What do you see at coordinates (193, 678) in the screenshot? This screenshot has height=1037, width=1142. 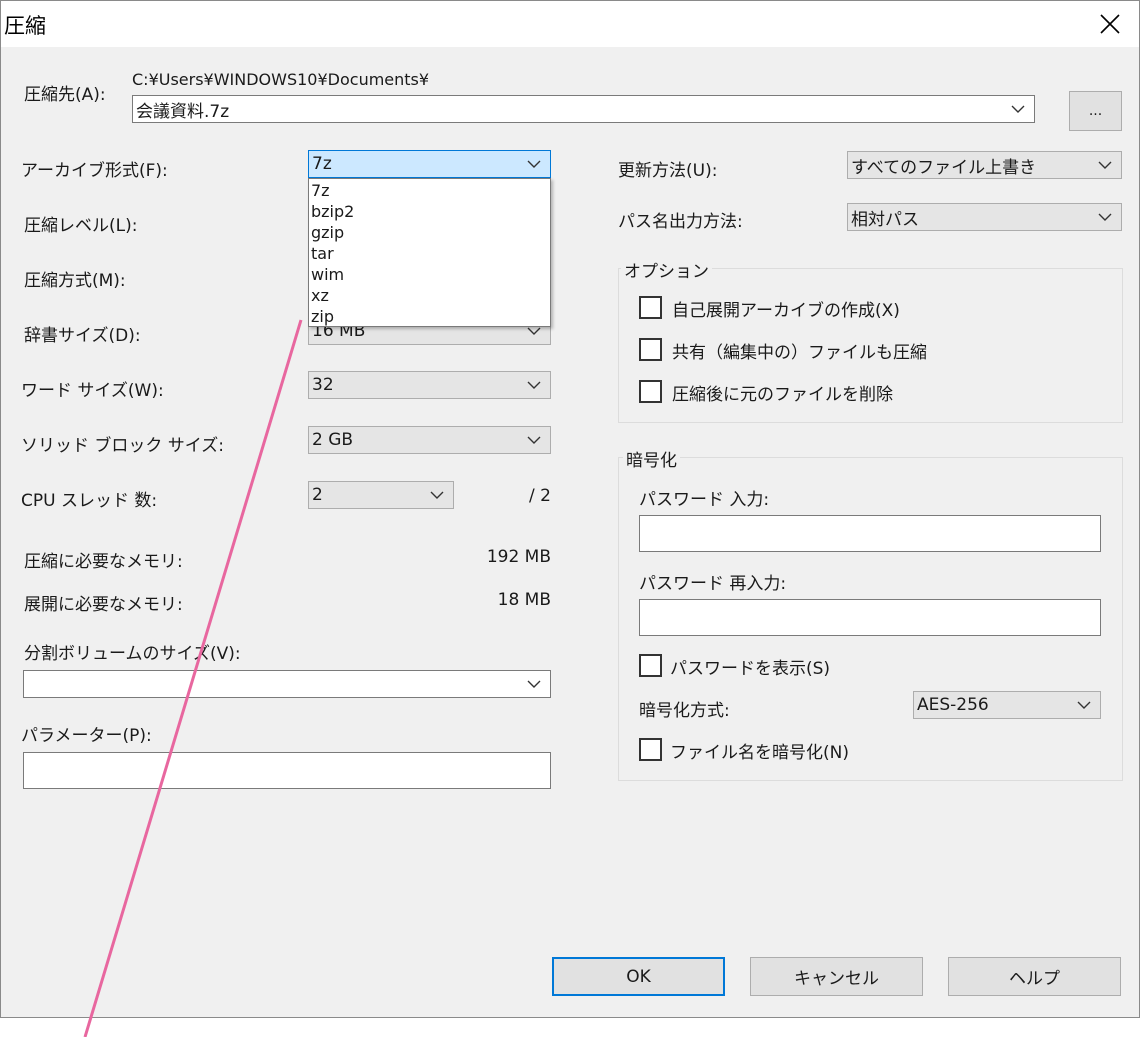 I see `annotation-line` at bounding box center [193, 678].